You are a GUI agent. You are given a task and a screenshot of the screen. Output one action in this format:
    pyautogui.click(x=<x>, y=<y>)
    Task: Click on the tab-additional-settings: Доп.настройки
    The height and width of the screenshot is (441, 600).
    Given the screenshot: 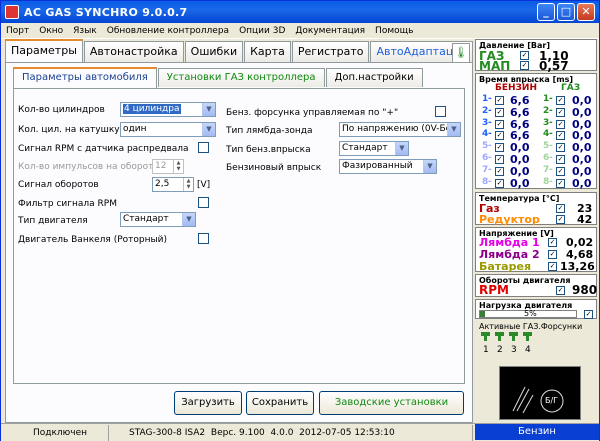 What is the action you would take?
    pyautogui.click(x=374, y=77)
    